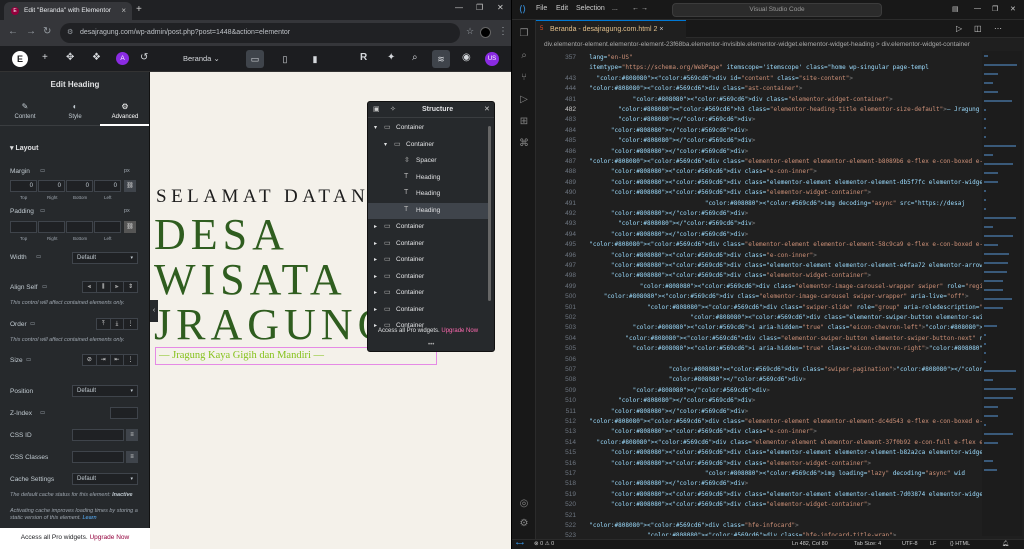  What do you see at coordinates (933, 544) in the screenshot?
I see `line-ending: LF` at bounding box center [933, 544].